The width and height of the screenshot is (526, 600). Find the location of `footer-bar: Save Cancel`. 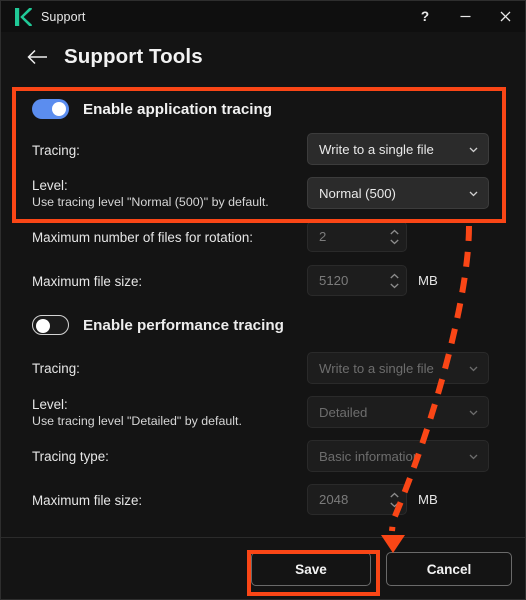

footer-bar: Save Cancel is located at coordinates (263, 568).